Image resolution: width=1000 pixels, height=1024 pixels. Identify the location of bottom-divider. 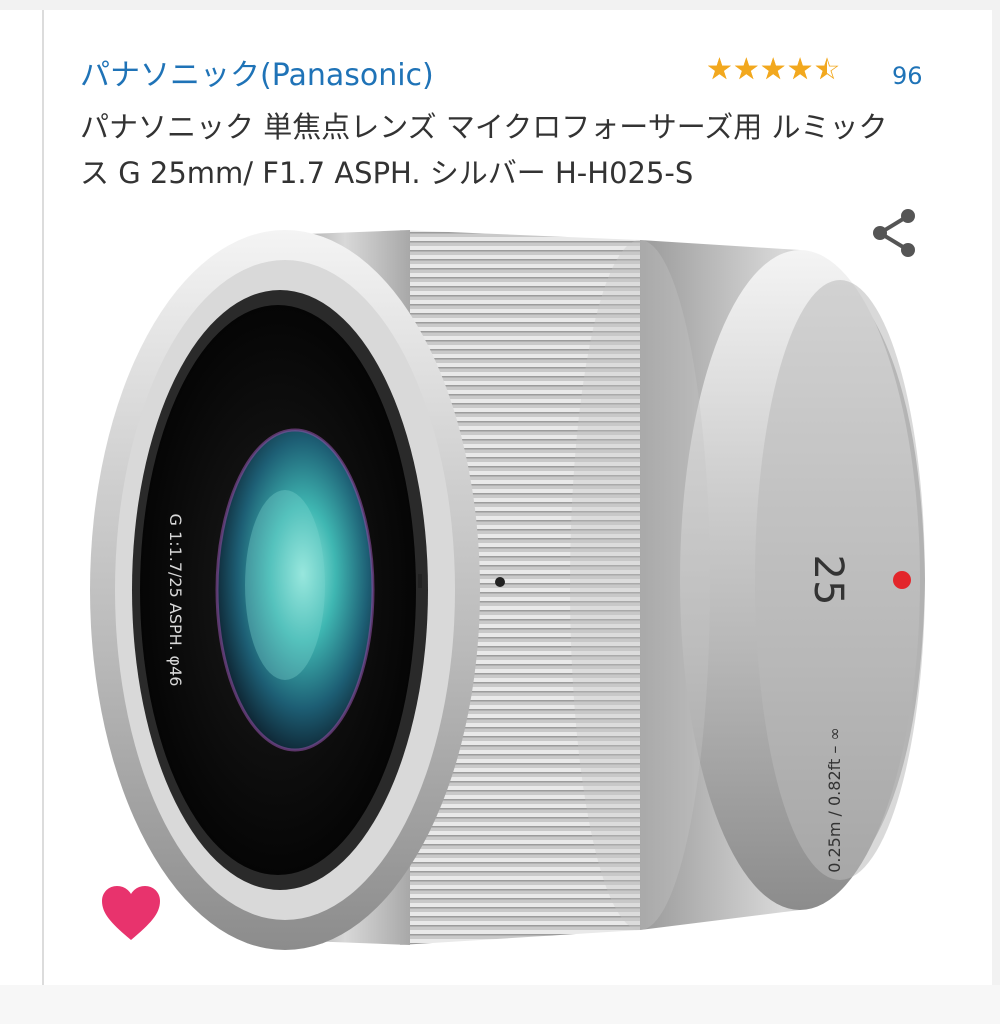
(500, 1004).